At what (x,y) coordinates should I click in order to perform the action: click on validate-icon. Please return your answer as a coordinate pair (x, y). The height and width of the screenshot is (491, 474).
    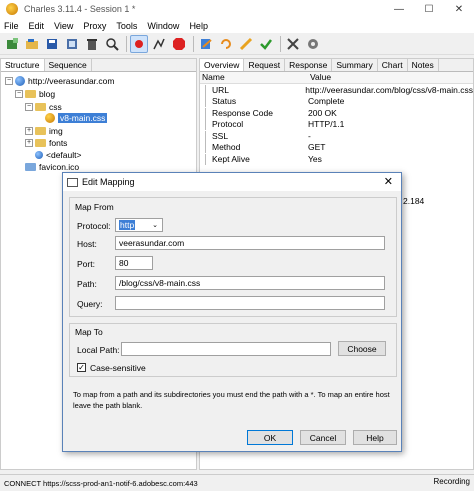
    Looking at the image, I should click on (266, 44).